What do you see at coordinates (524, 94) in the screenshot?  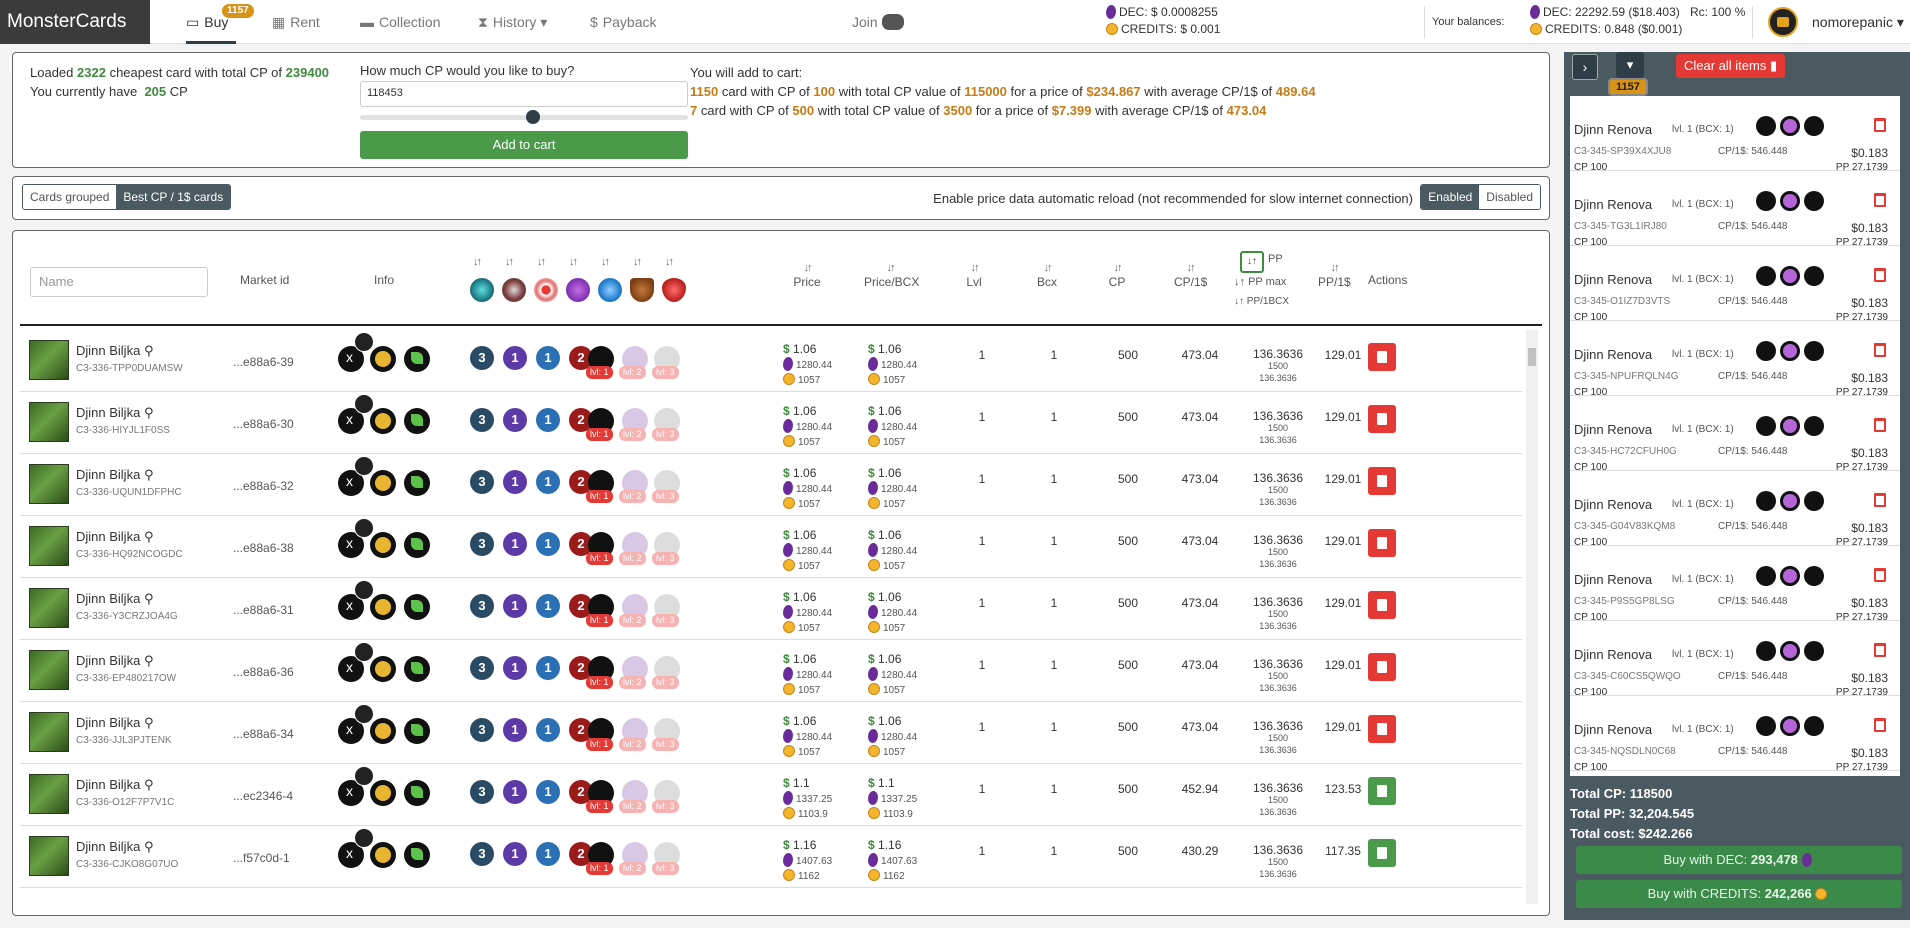 I see `cp-amount-input: 118453` at bounding box center [524, 94].